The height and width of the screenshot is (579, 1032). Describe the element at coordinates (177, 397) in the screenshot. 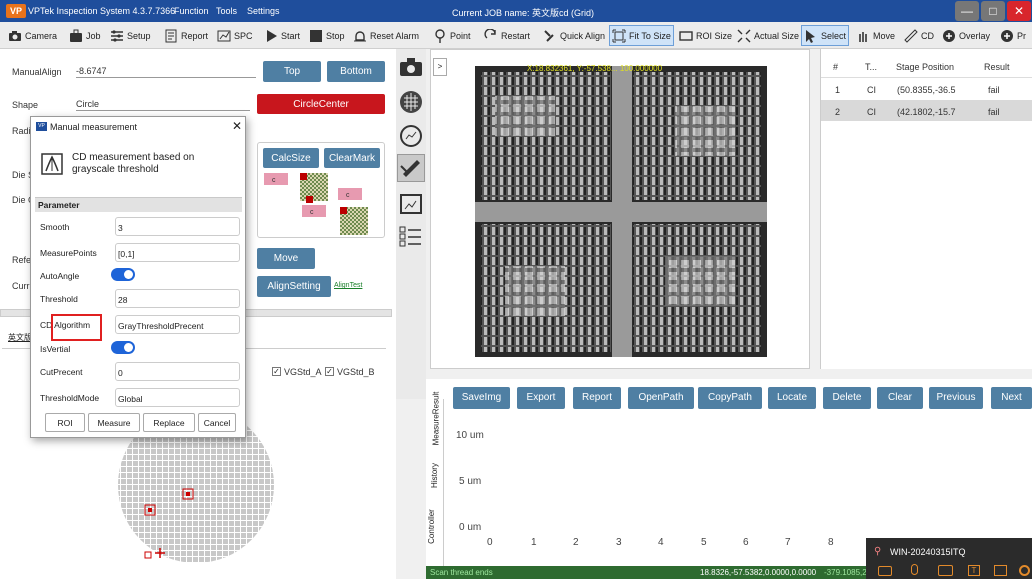

I see `threshold-mode-select: Global` at that location.